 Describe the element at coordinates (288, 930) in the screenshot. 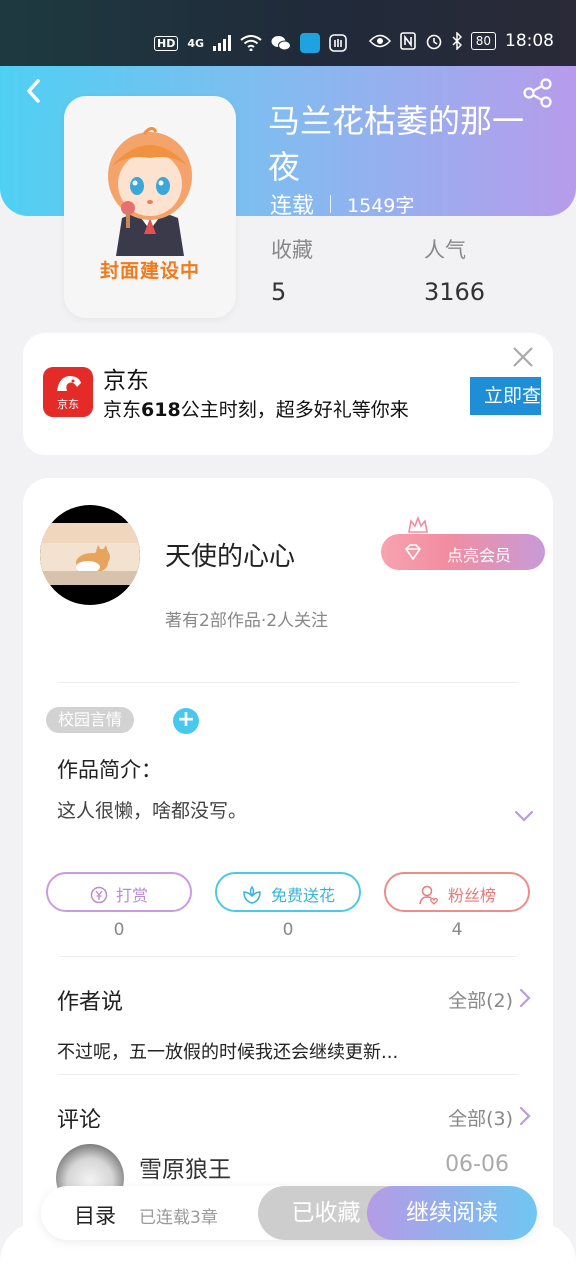

I see `flower-count: 0` at that location.